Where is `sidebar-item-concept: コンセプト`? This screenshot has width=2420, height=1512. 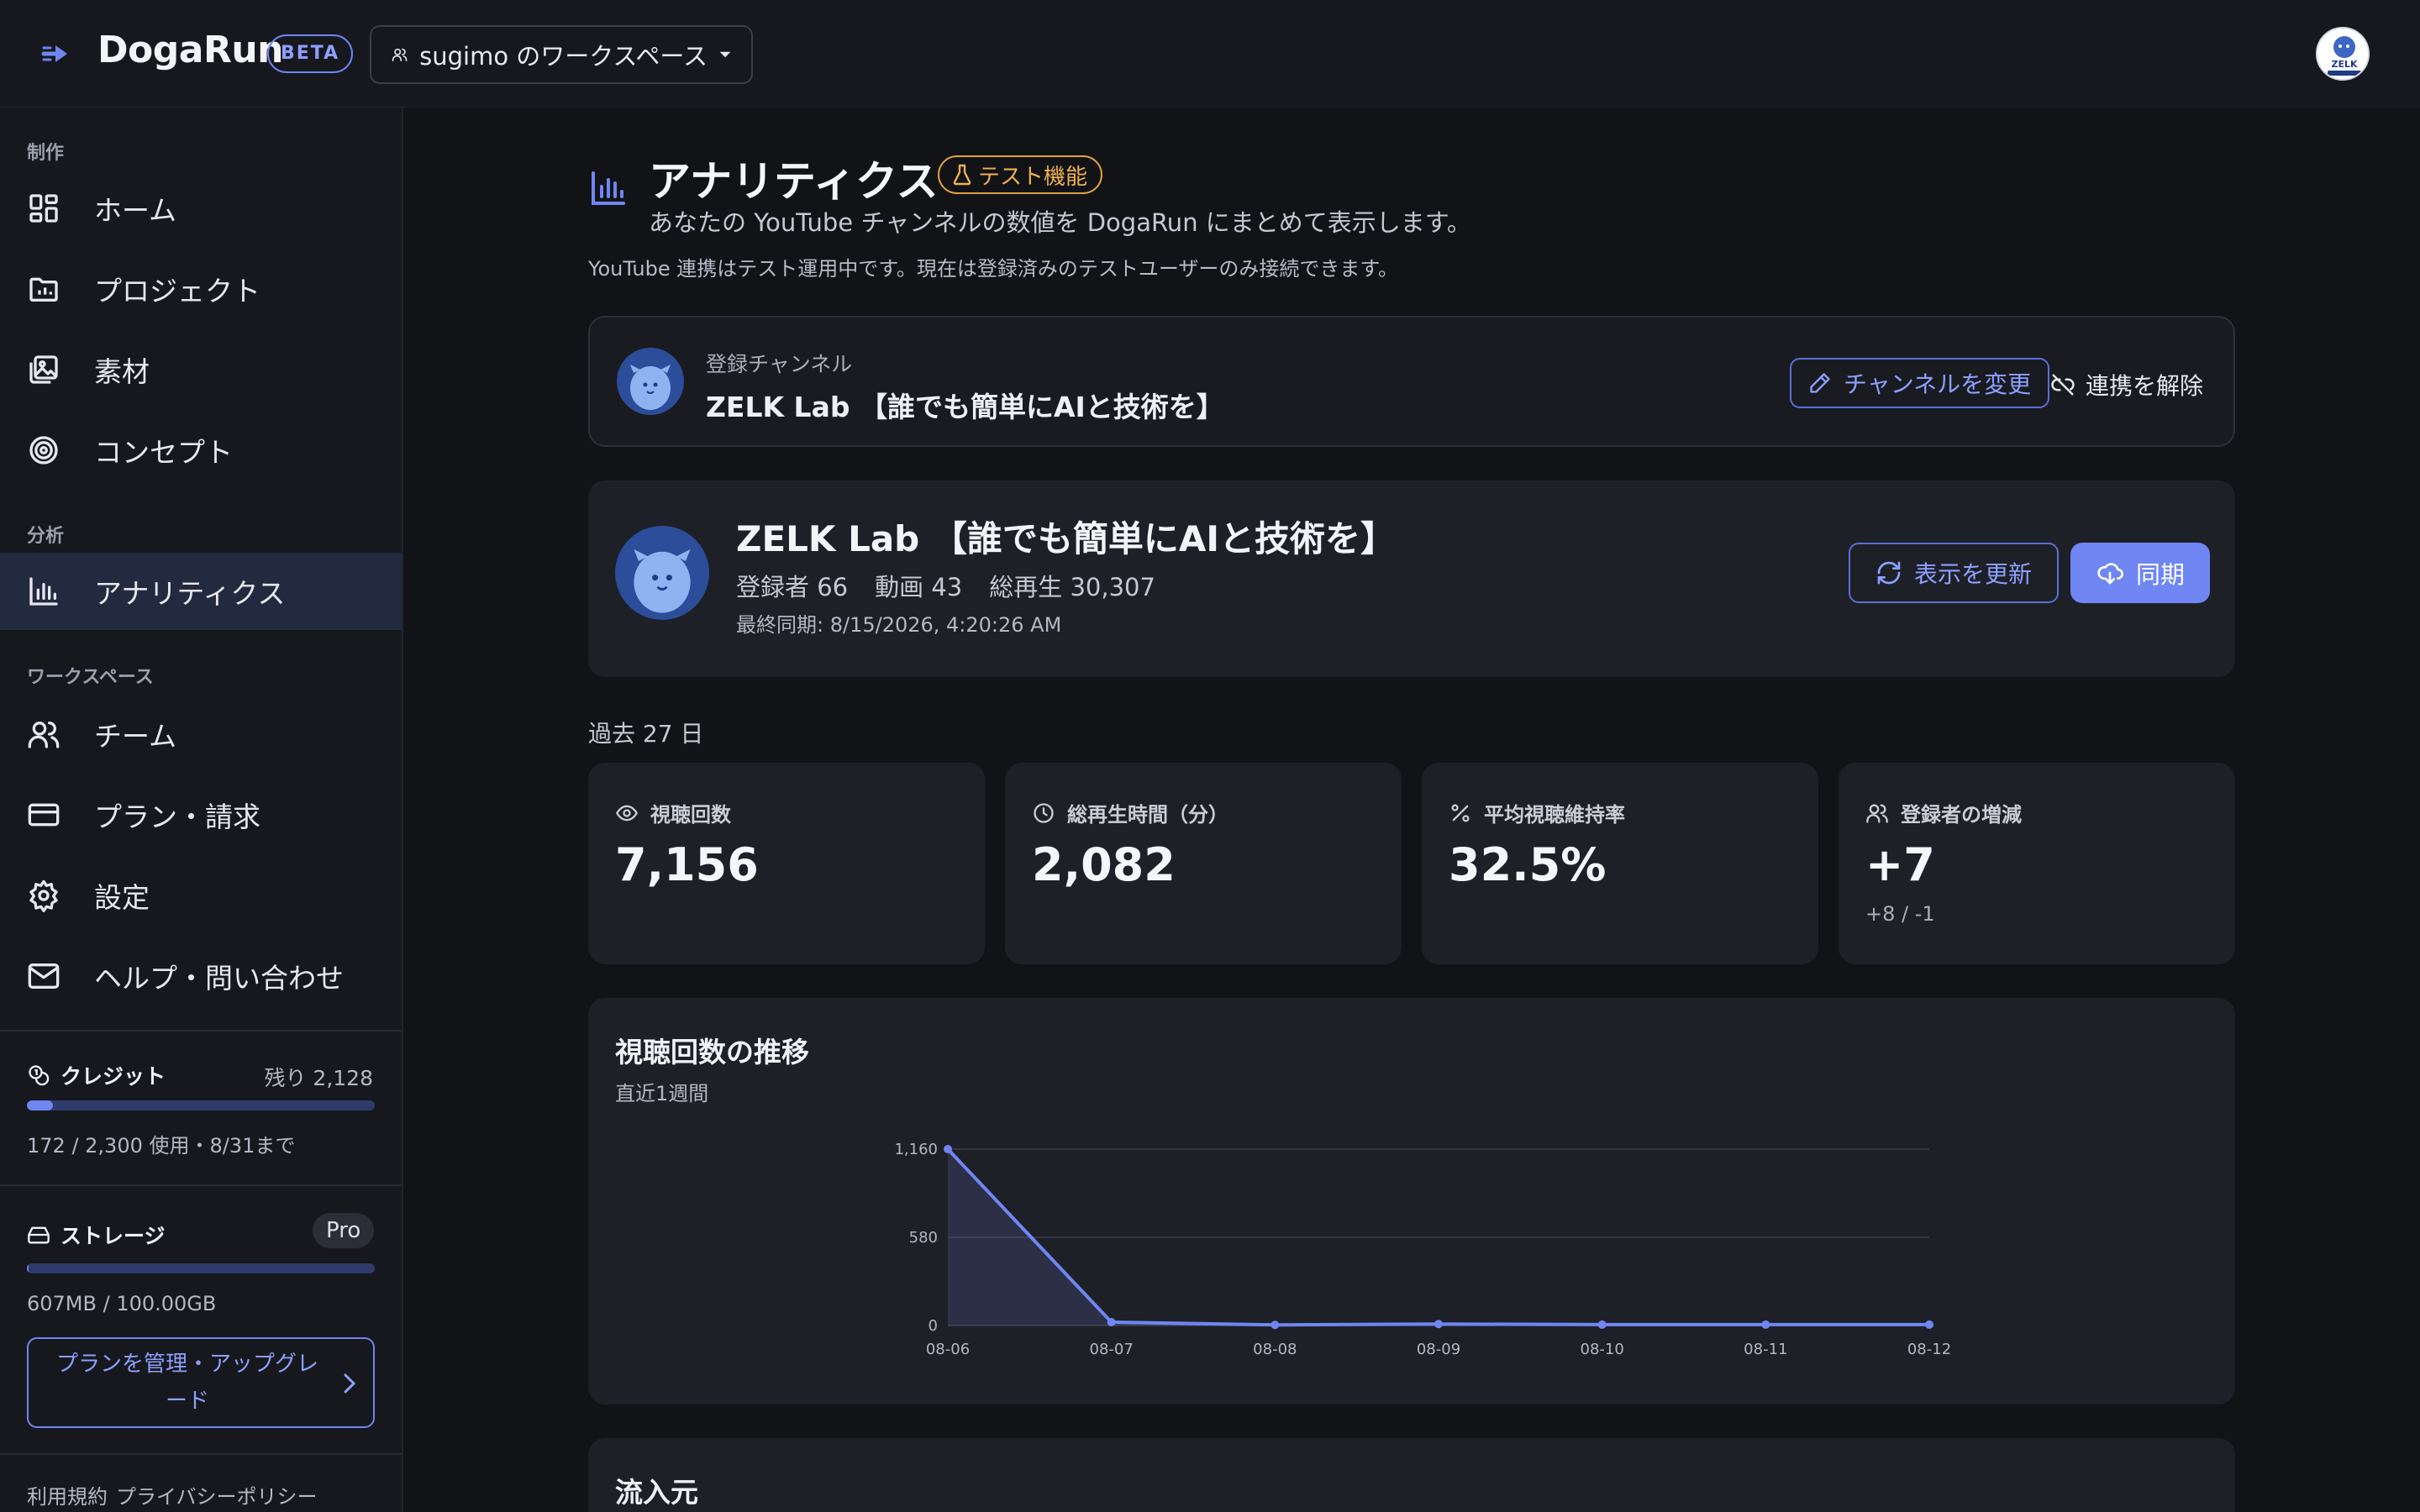 sidebar-item-concept: コンセプト is located at coordinates (201, 450).